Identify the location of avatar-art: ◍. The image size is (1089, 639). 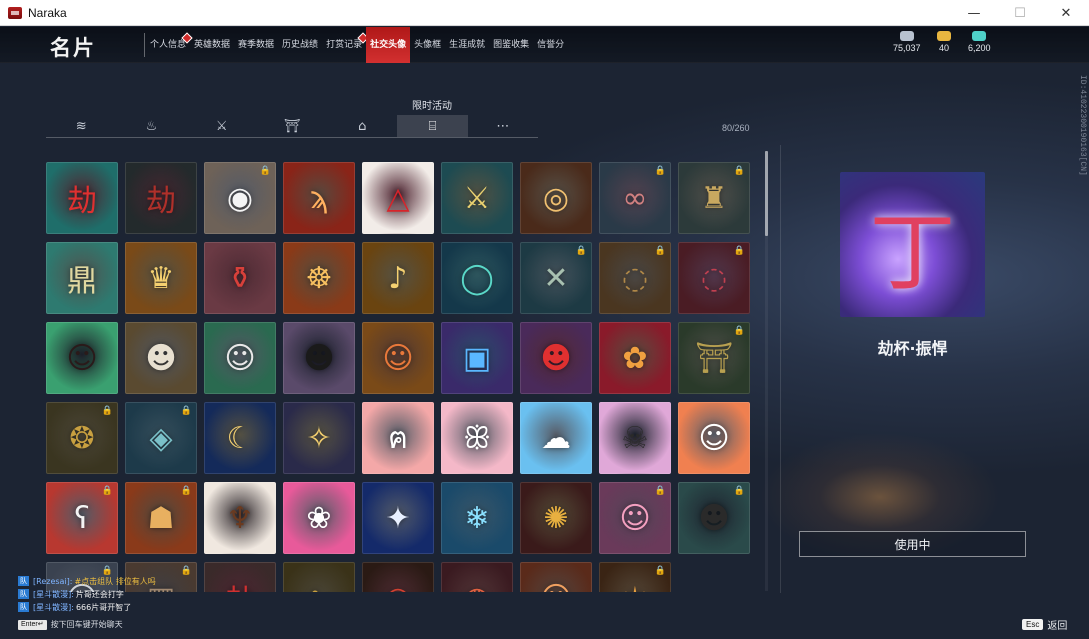
(477, 578).